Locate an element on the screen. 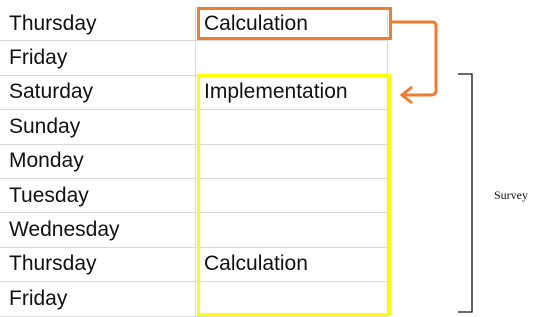 The width and height of the screenshot is (541, 317). annotation-layer is located at coordinates (432, 166).